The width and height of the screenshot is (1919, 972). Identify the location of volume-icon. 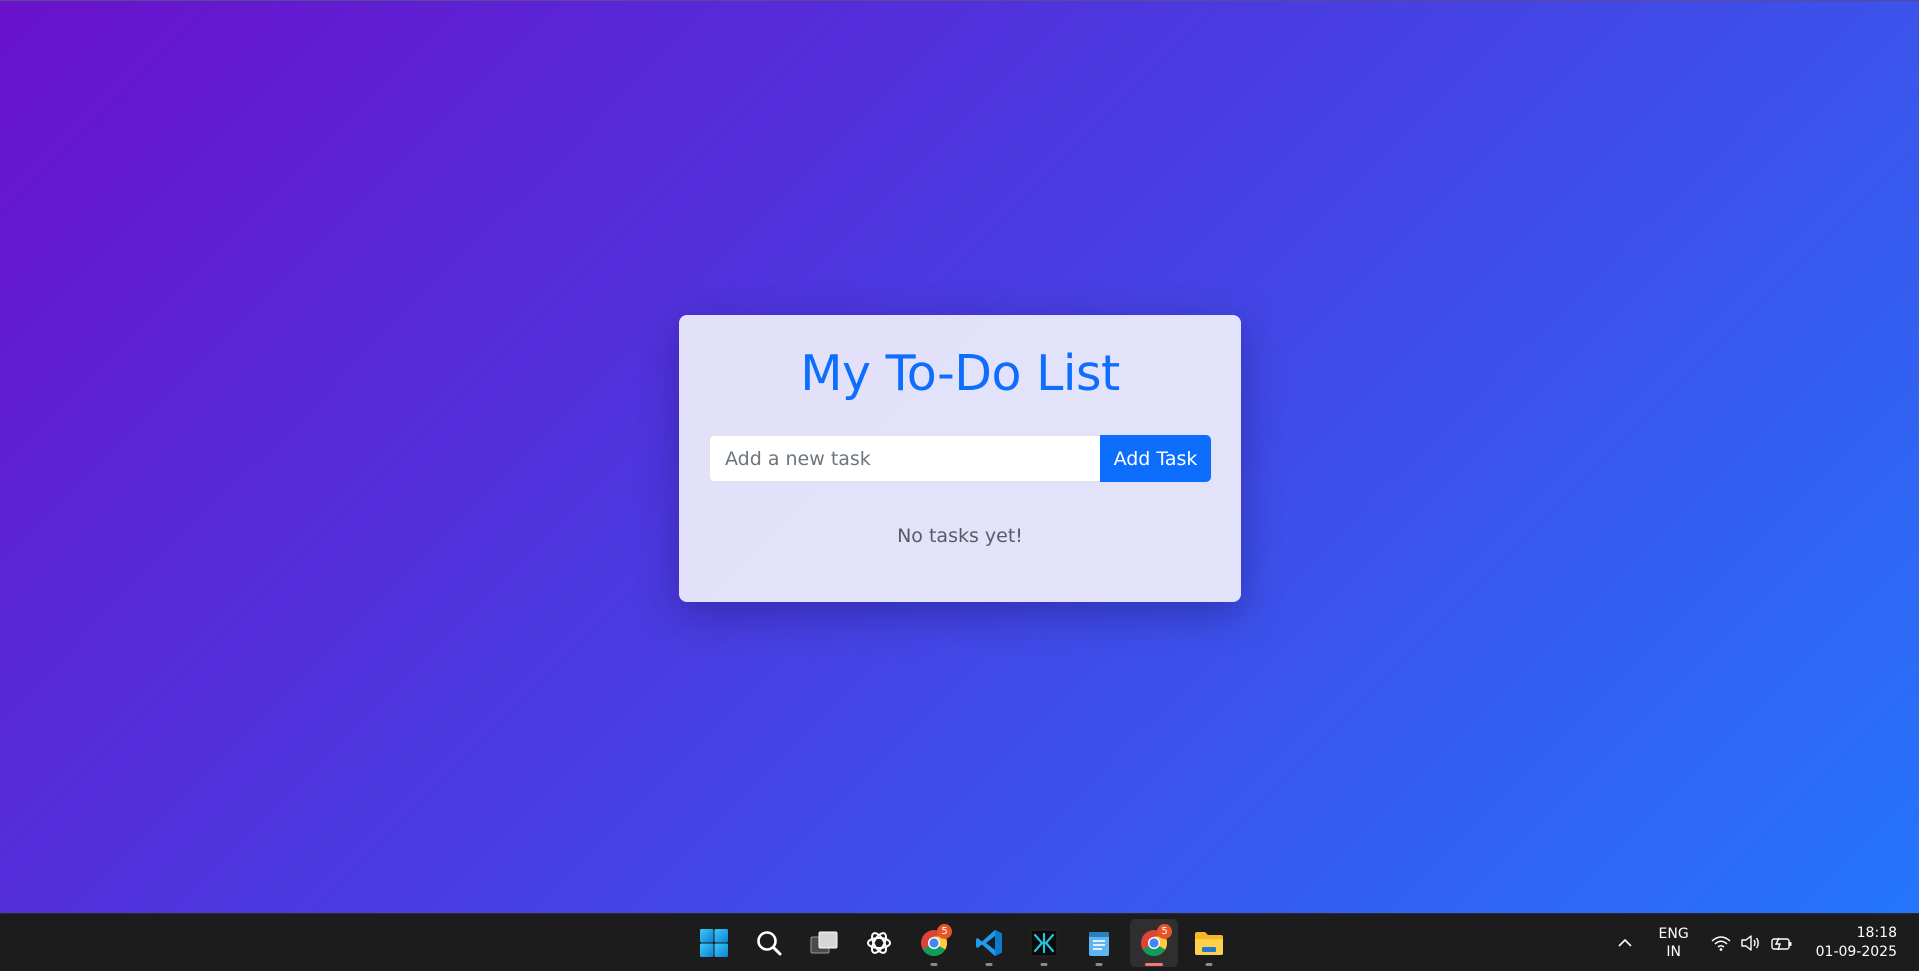
(1749, 943).